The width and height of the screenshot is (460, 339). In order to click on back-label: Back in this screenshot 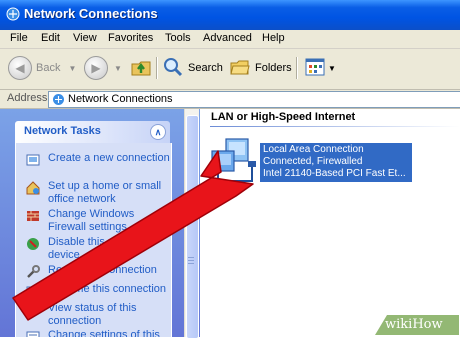, I will do `click(48, 68)`.